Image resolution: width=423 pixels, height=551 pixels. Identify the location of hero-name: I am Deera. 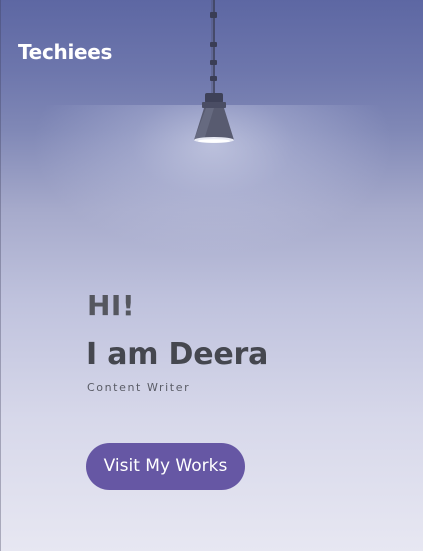
(177, 354).